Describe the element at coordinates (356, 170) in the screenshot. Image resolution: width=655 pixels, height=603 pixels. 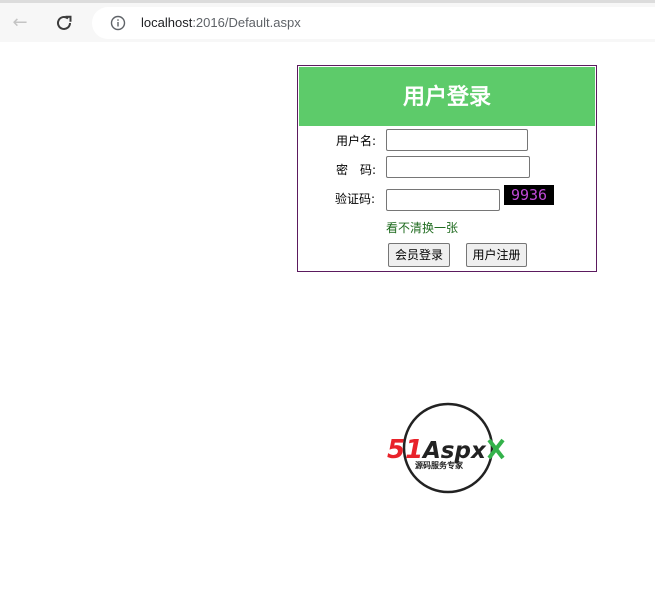
I see `password-label: 密 码:` at that location.